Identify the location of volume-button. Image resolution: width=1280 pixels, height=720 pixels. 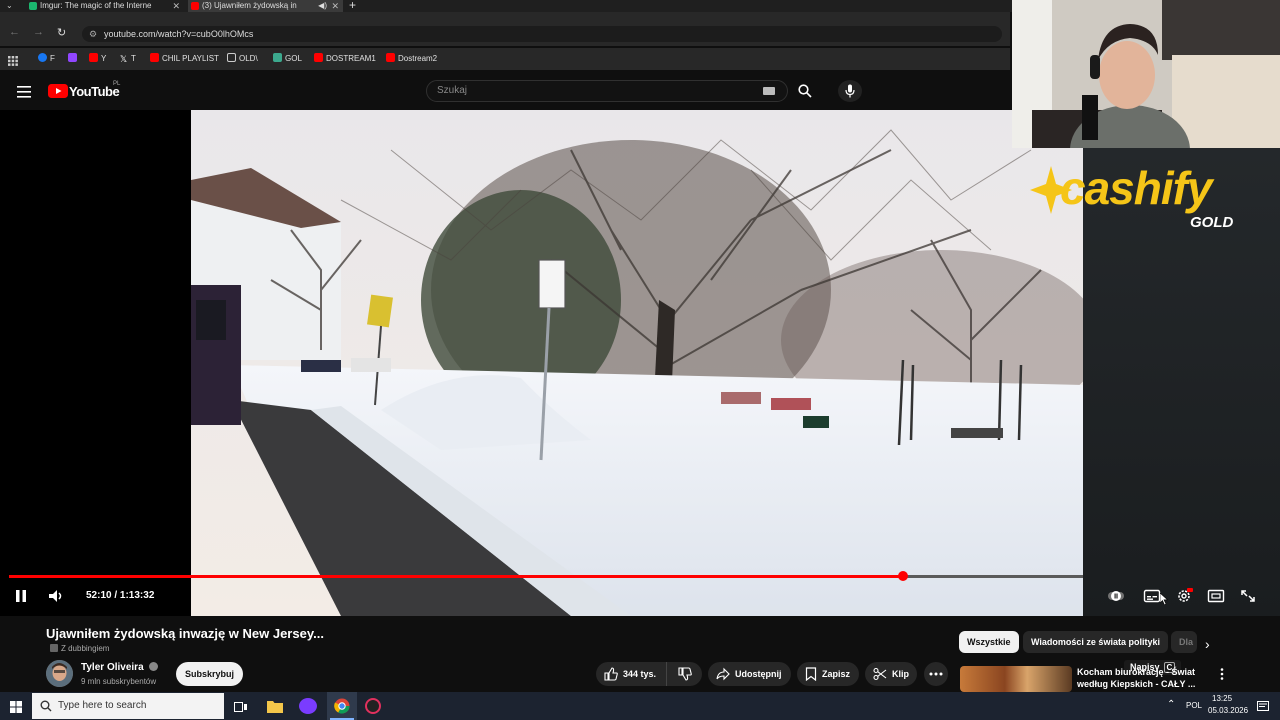
(56, 596).